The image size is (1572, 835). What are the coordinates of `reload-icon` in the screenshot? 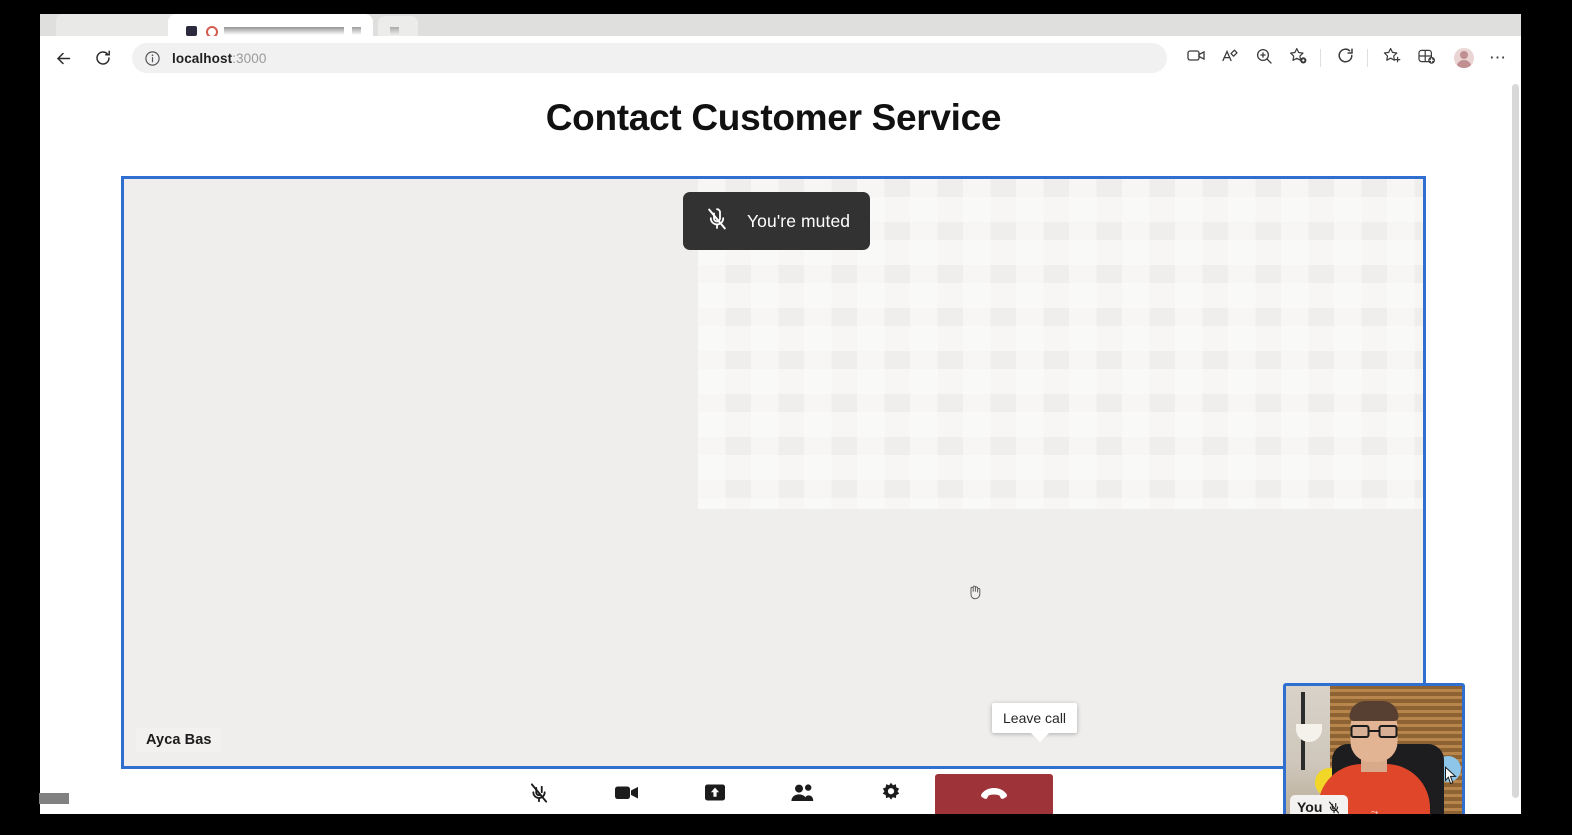 It's located at (103, 58).